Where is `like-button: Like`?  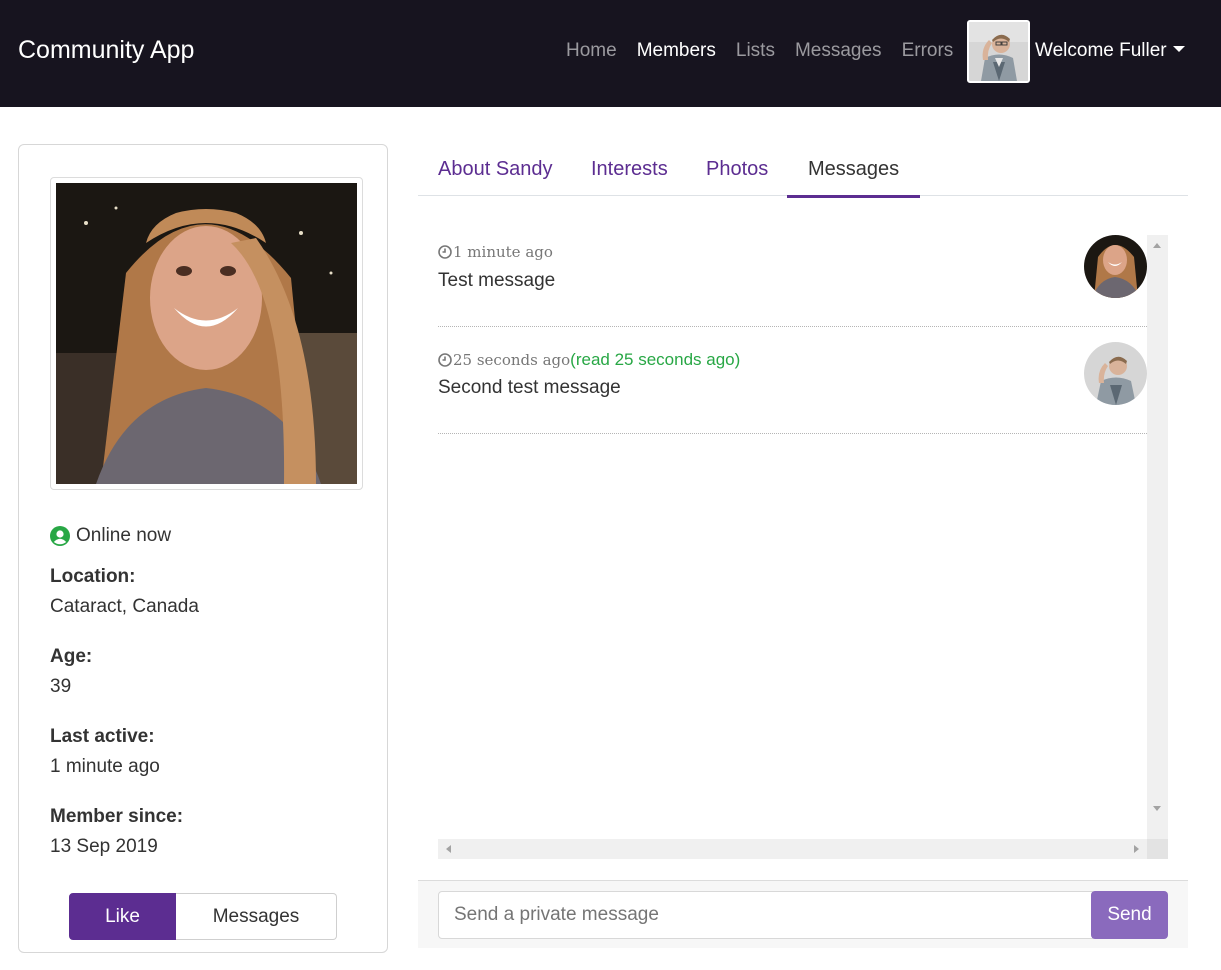 like-button: Like is located at coordinates (122, 916).